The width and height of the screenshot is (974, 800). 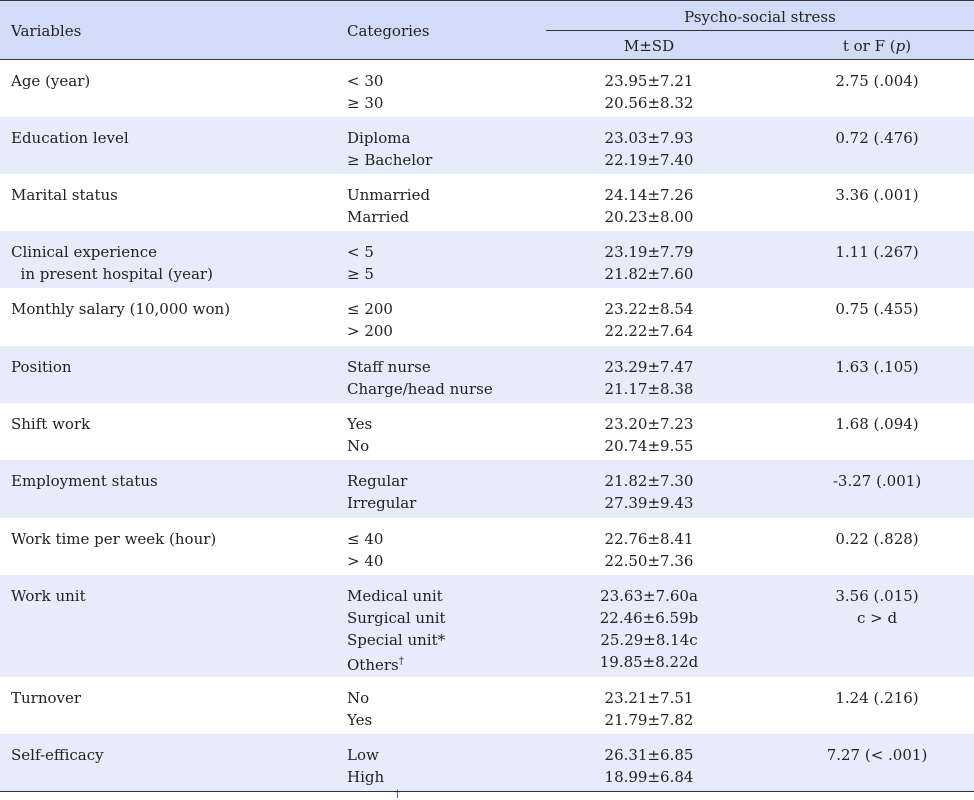 I want to click on stat-cell: 1.68 (.094), so click(x=877, y=424).